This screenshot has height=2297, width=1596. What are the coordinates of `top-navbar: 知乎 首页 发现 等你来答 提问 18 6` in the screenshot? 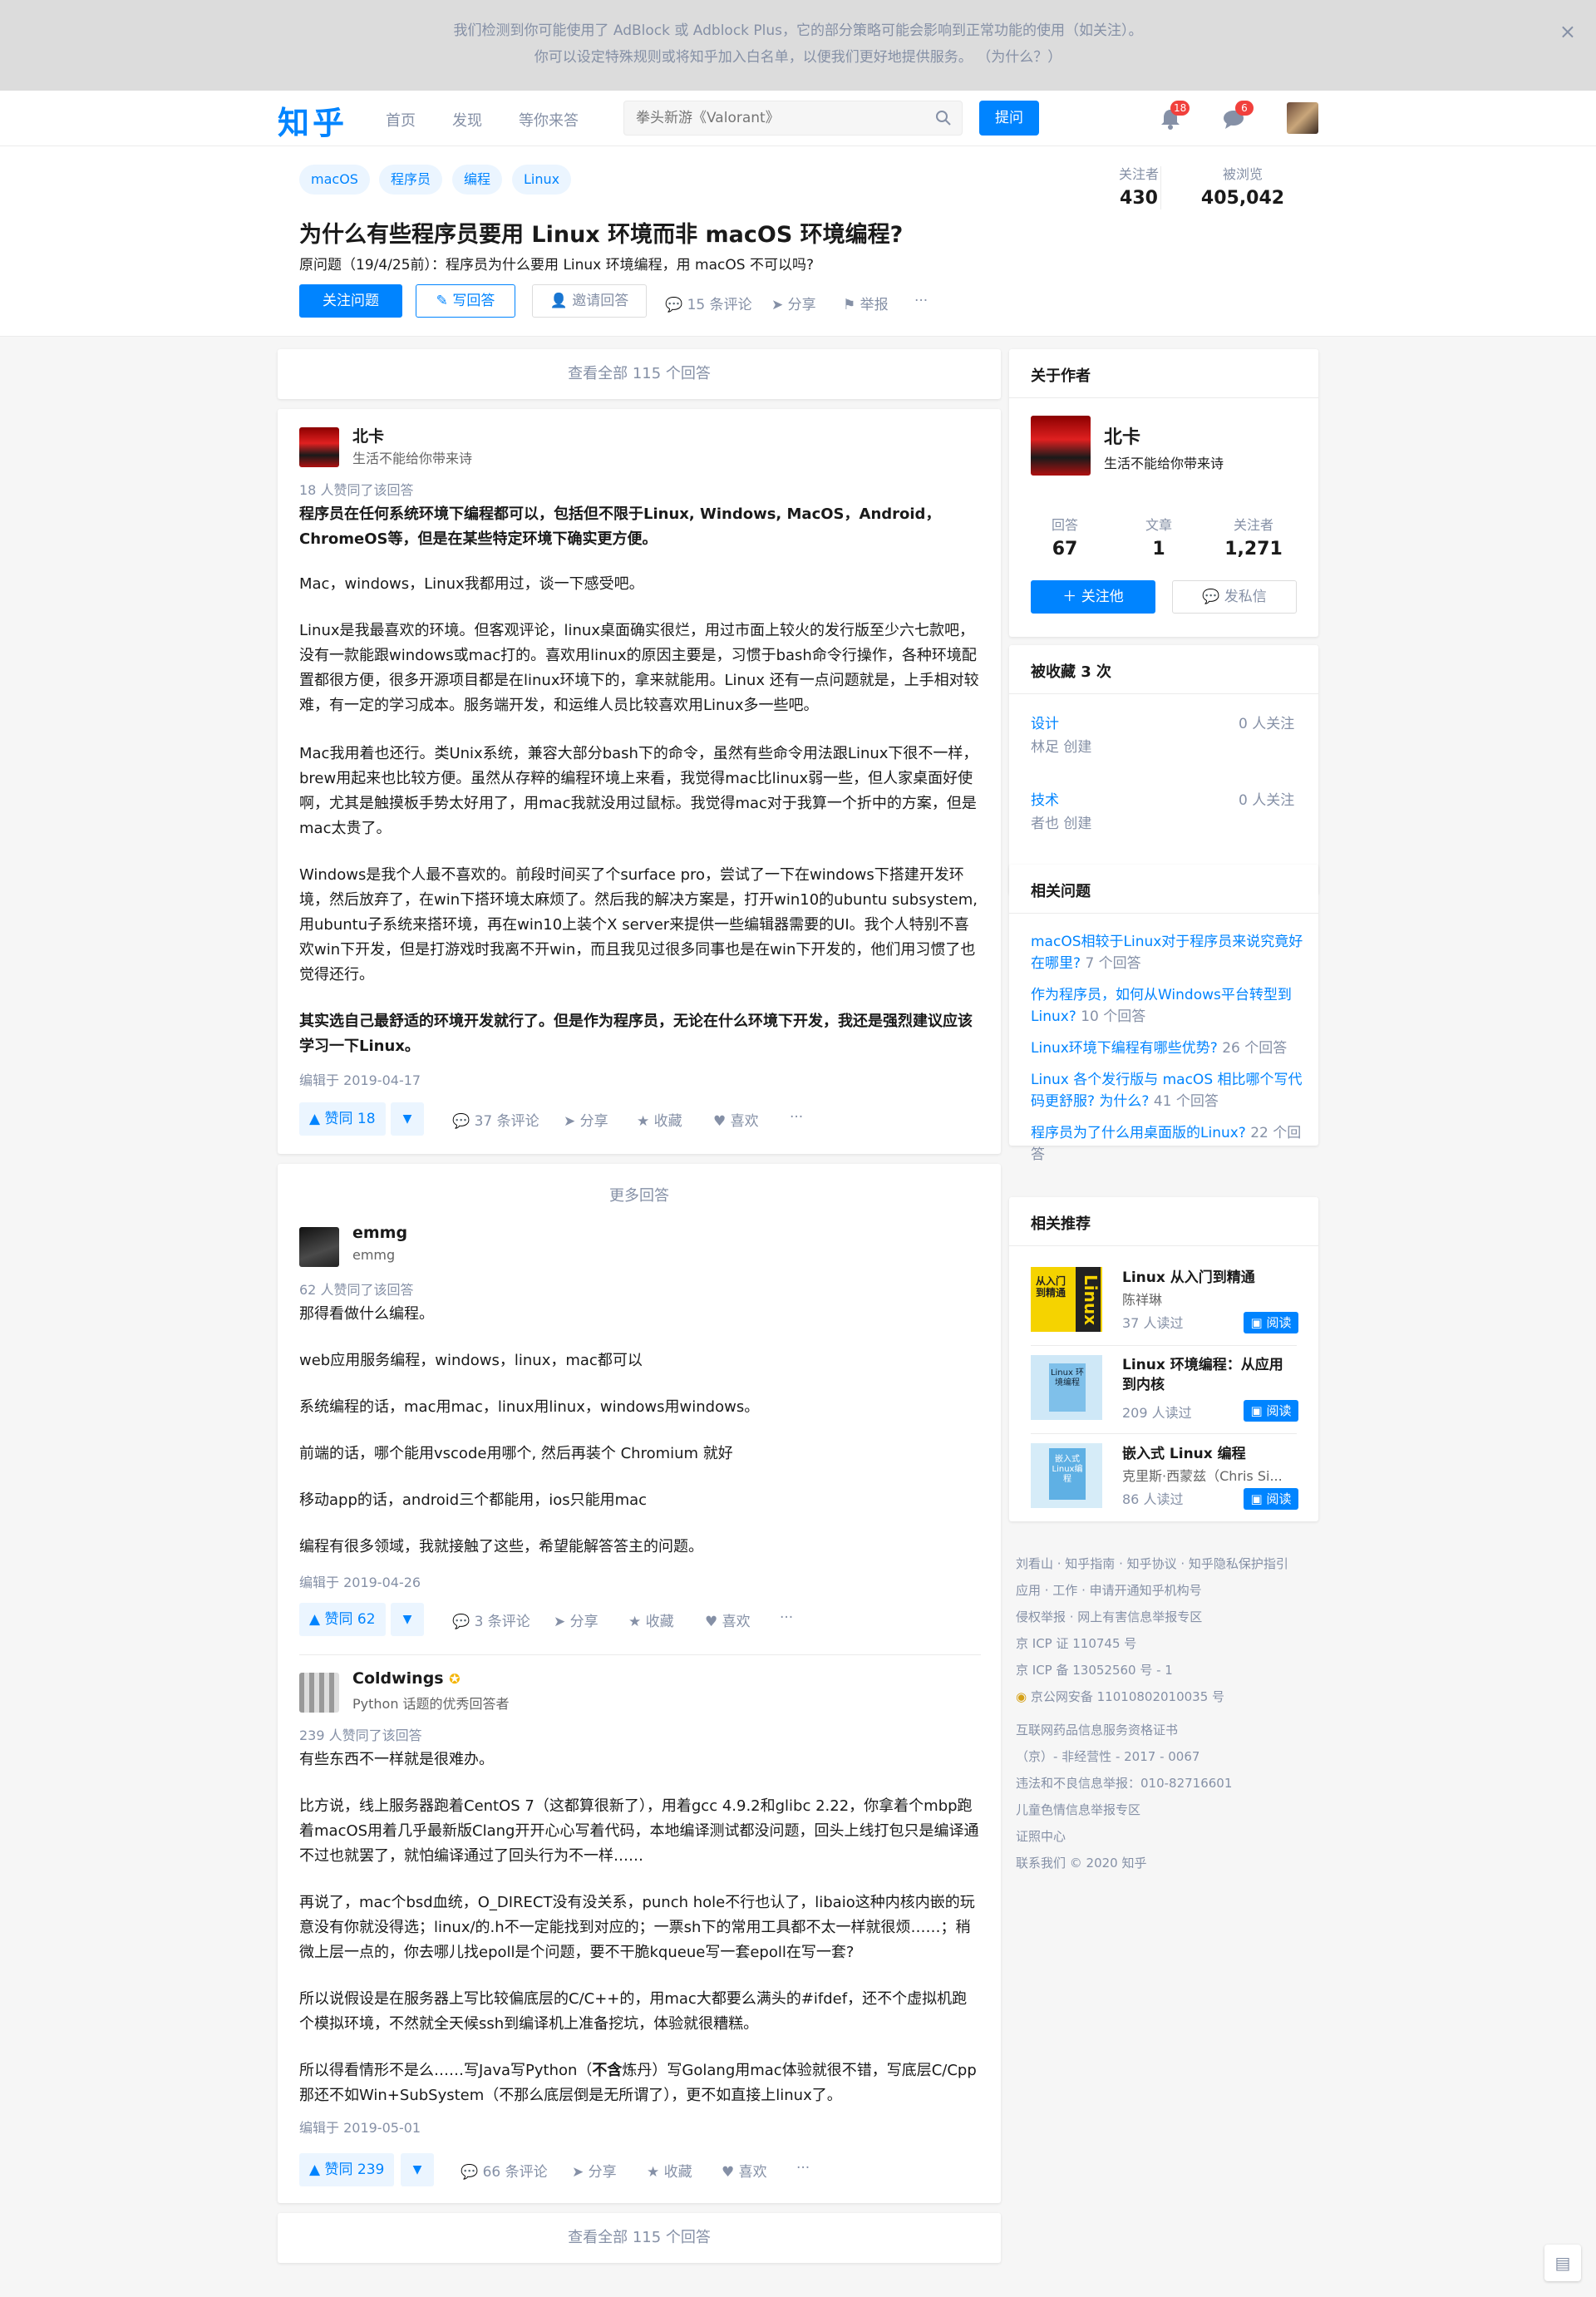 It's located at (798, 118).